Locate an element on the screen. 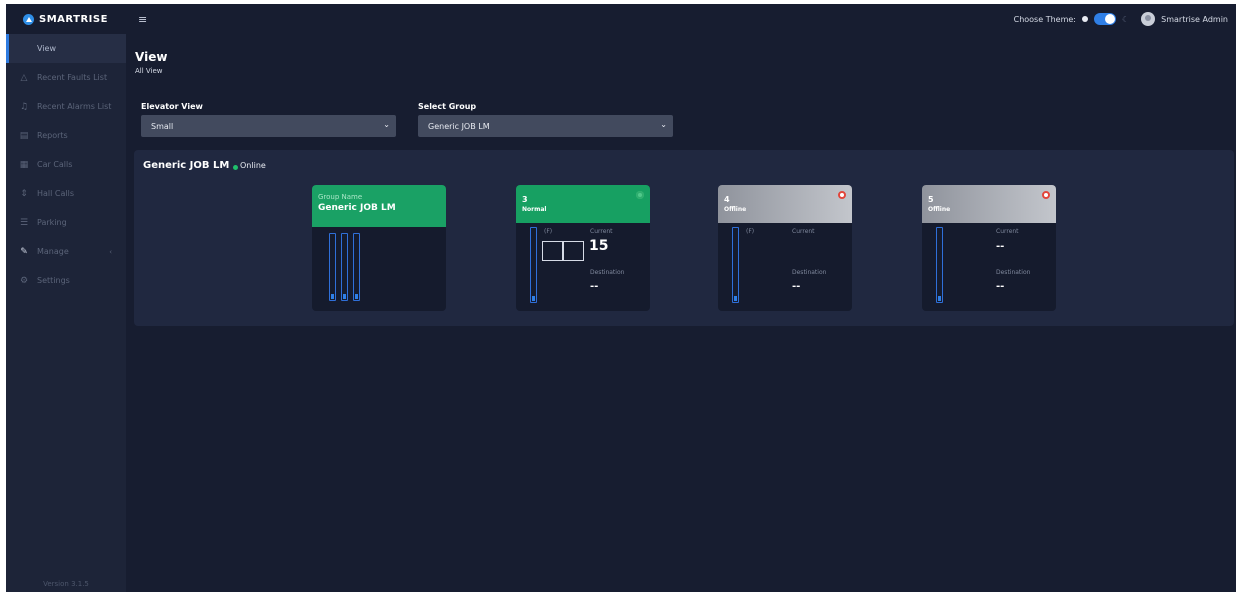  select-group-value: Generic JOB LM is located at coordinates (459, 126).